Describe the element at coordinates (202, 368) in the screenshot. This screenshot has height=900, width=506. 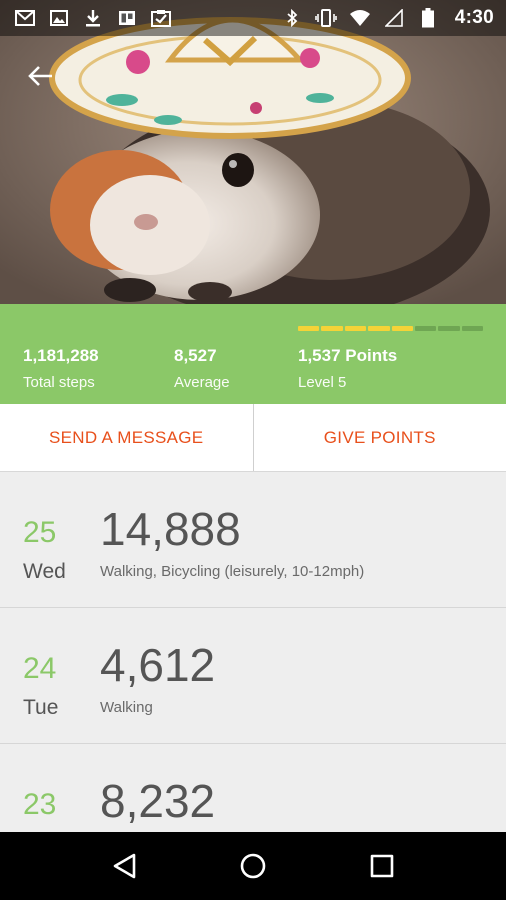
I see `average-stat: 8,527 Average` at that location.